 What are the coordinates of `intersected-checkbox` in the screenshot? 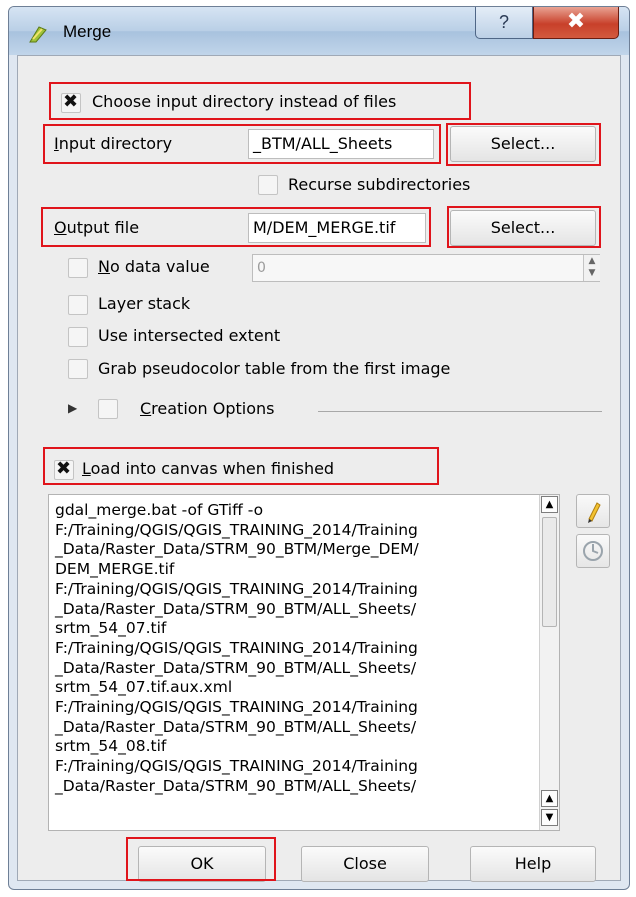 It's located at (78, 337).